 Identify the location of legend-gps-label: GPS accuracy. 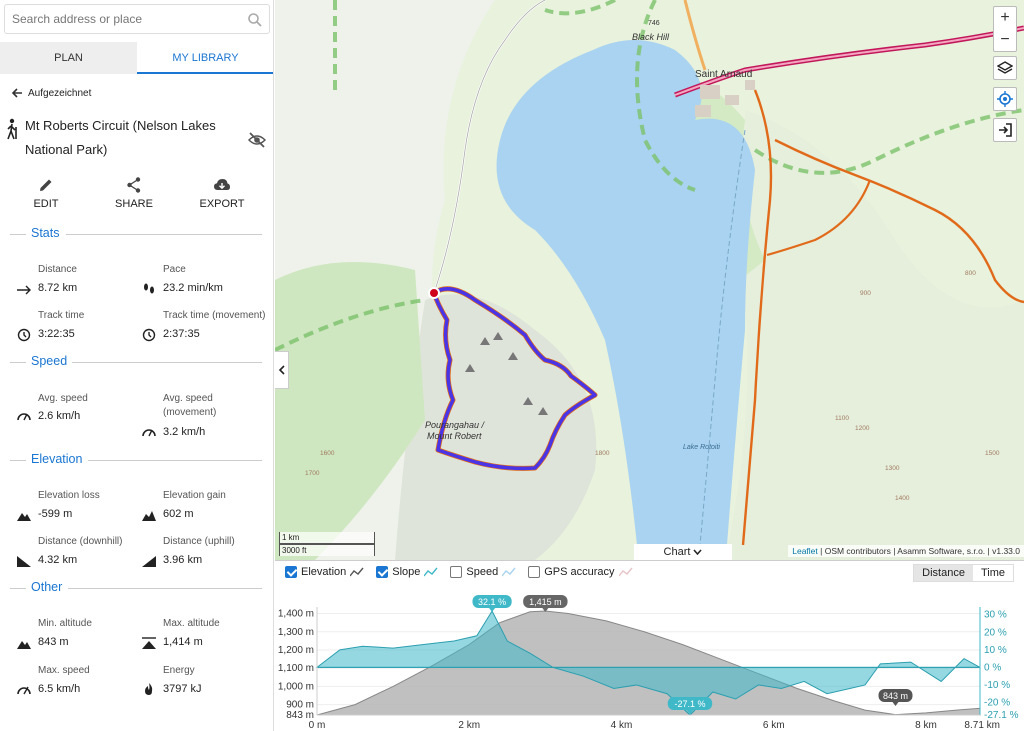
(579, 572).